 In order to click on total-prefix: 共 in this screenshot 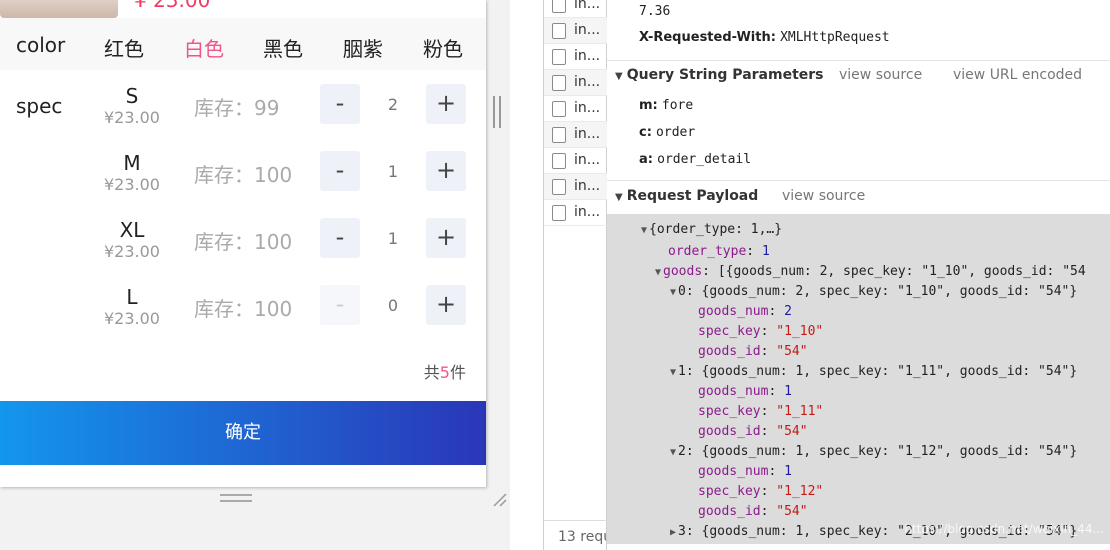, I will do `click(431, 372)`.